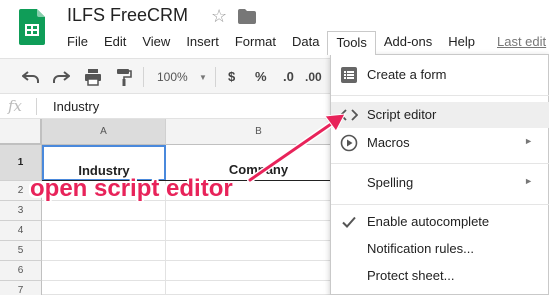 The width and height of the screenshot is (549, 295). I want to click on annotation-label: open script editor, so click(131, 188).